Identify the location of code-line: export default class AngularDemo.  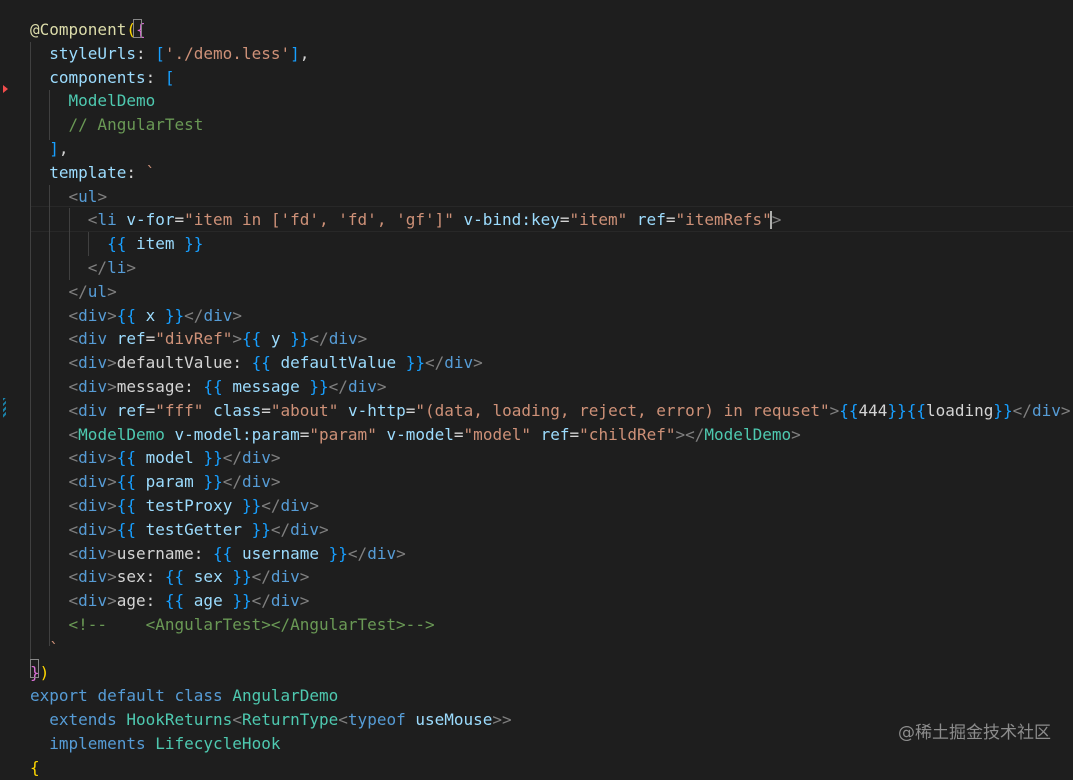
(184, 696).